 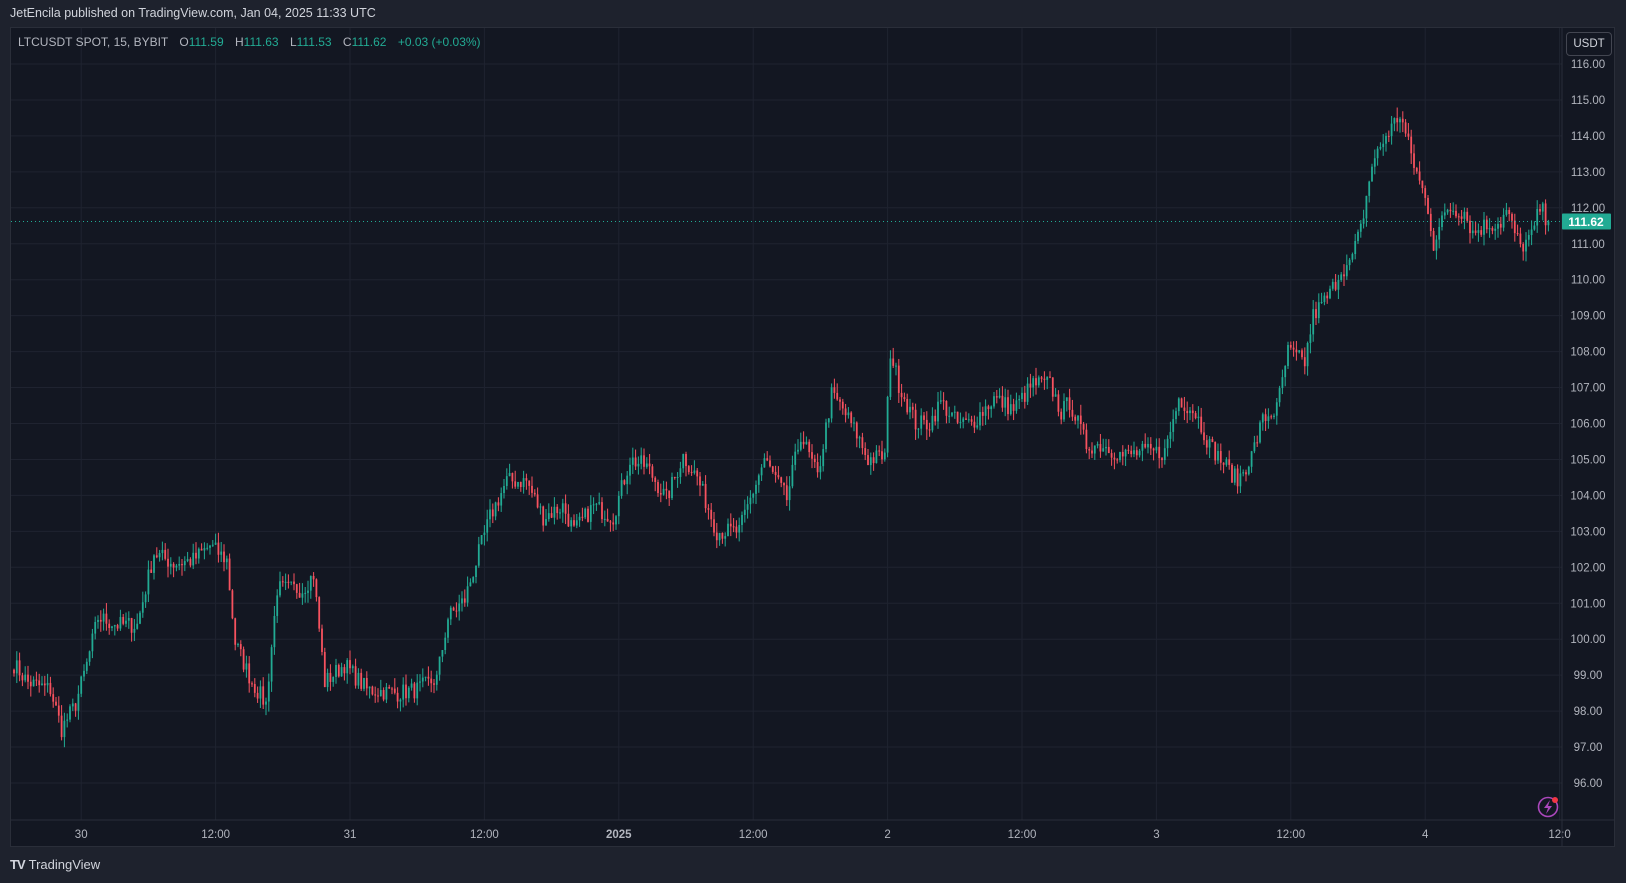 I want to click on symbol-label: LTCUSDT SPOT, 15, BYBIT, so click(x=93, y=42).